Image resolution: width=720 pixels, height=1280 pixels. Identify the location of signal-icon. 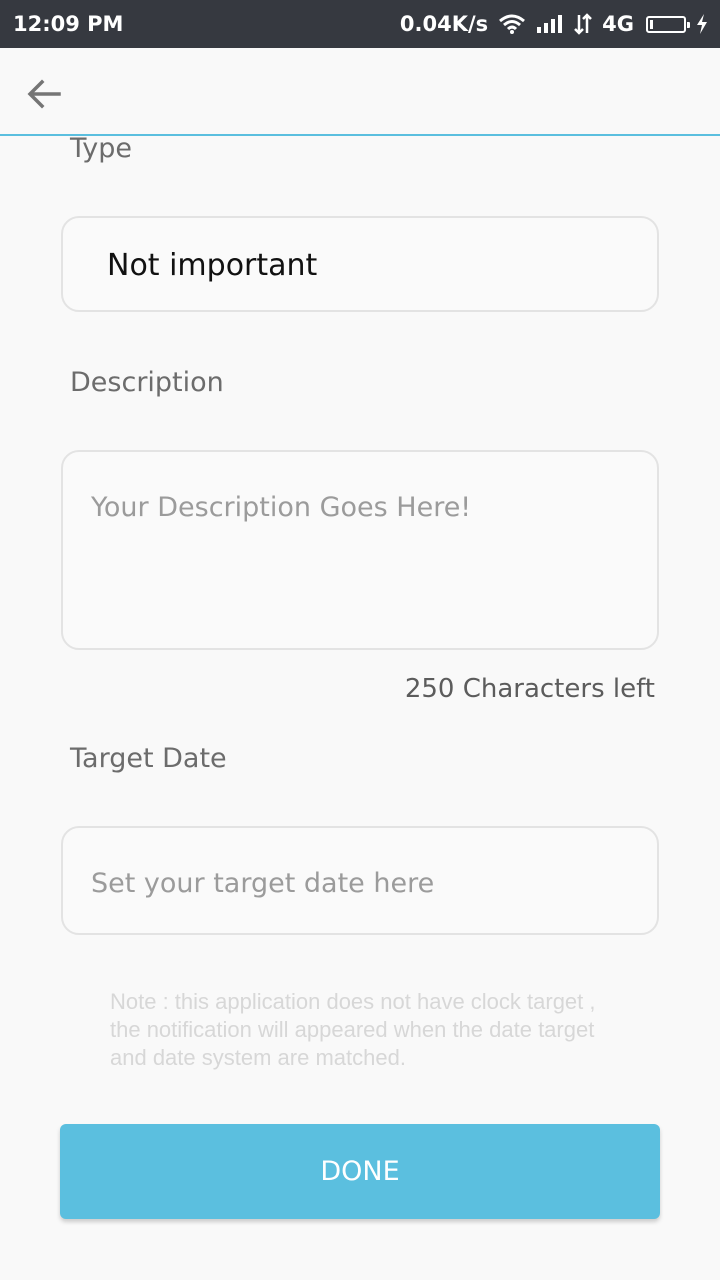
(550, 24).